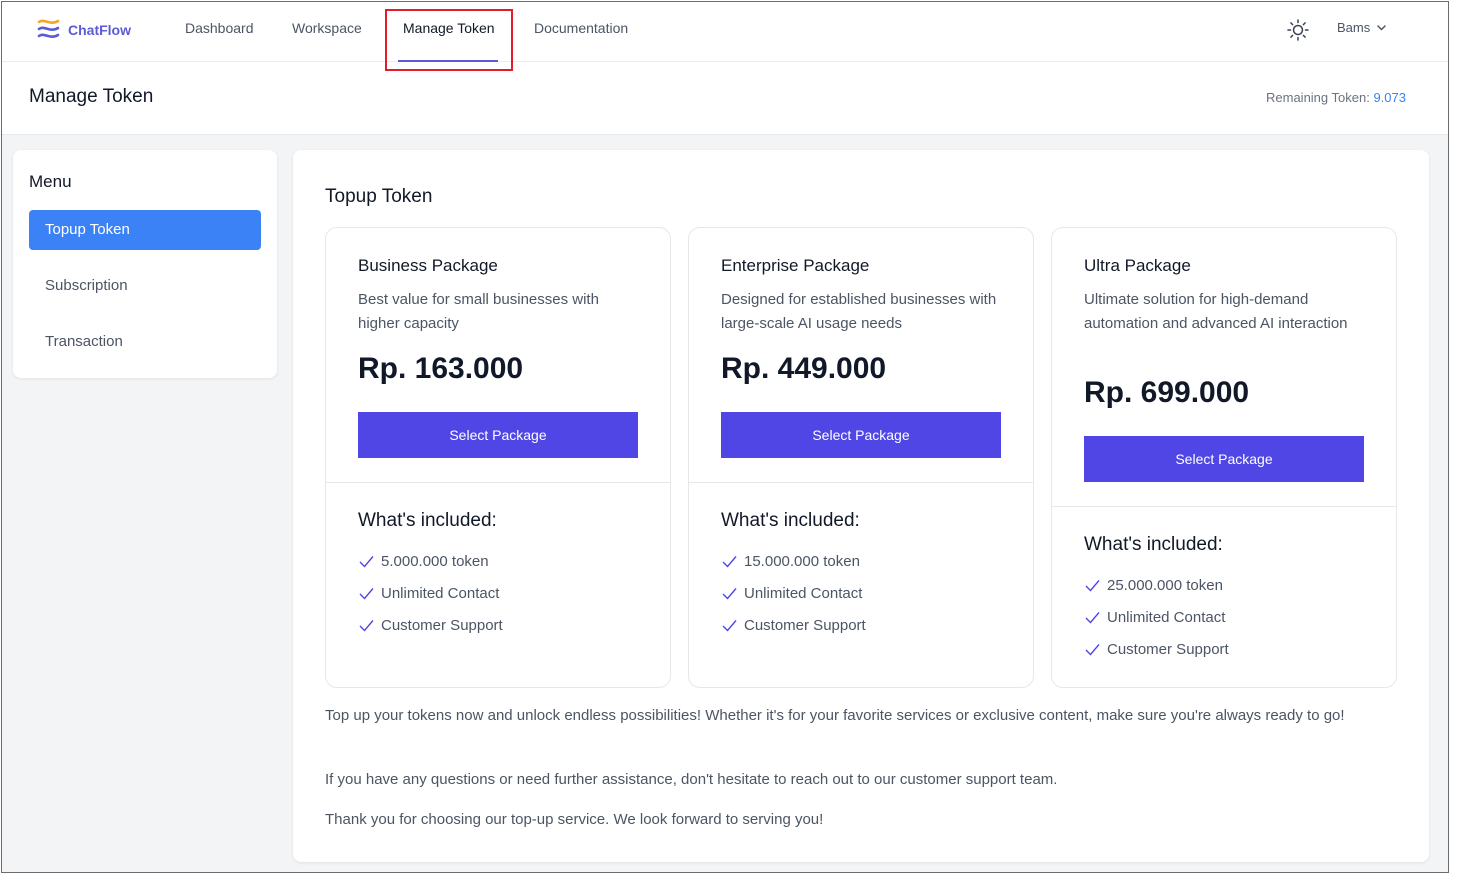 The height and width of the screenshot is (881, 1463). What do you see at coordinates (435, 561) in the screenshot?
I see `feature-label: 5.000.000 token` at bounding box center [435, 561].